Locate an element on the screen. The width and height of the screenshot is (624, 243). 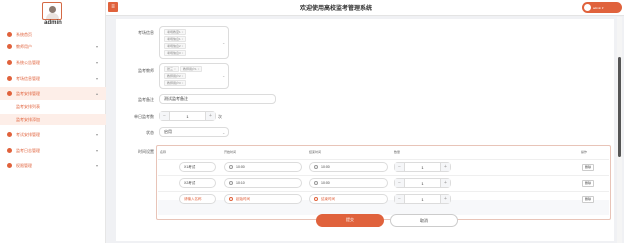
count-stepper: − 1 + is located at coordinates (187, 116).